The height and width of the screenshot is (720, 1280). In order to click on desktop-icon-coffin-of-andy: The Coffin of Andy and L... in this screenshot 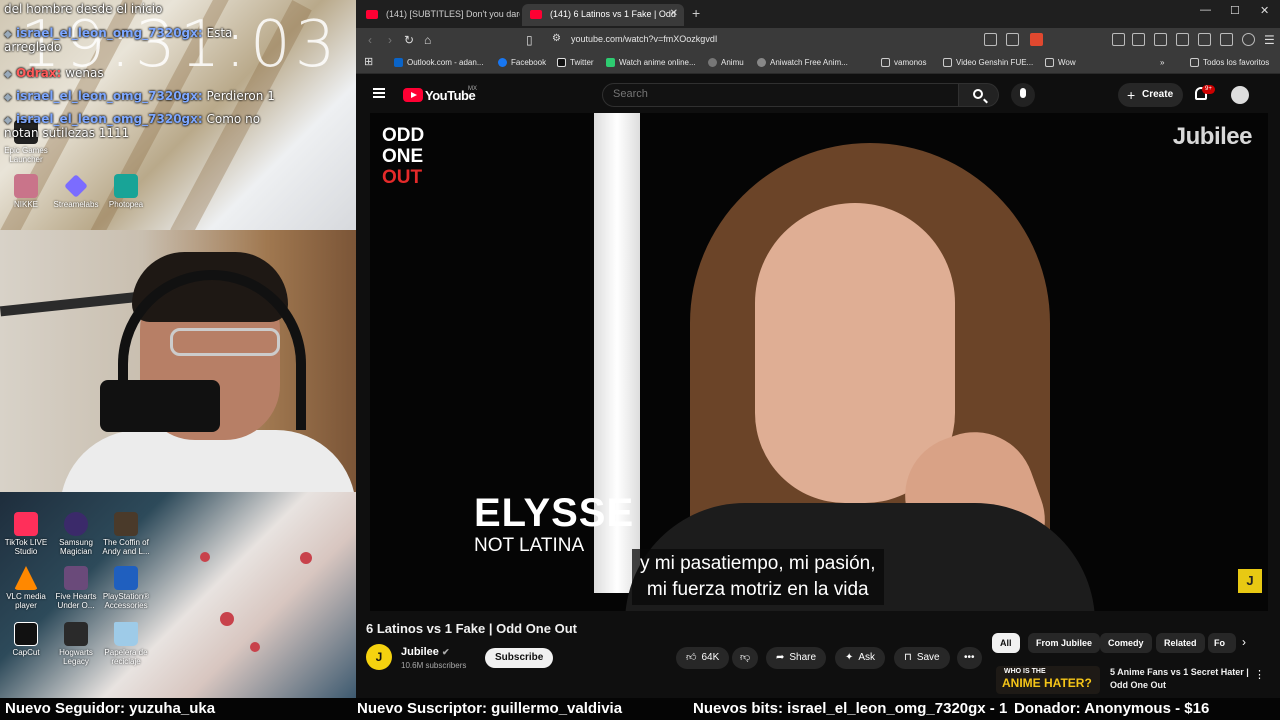, I will do `click(126, 534)`.